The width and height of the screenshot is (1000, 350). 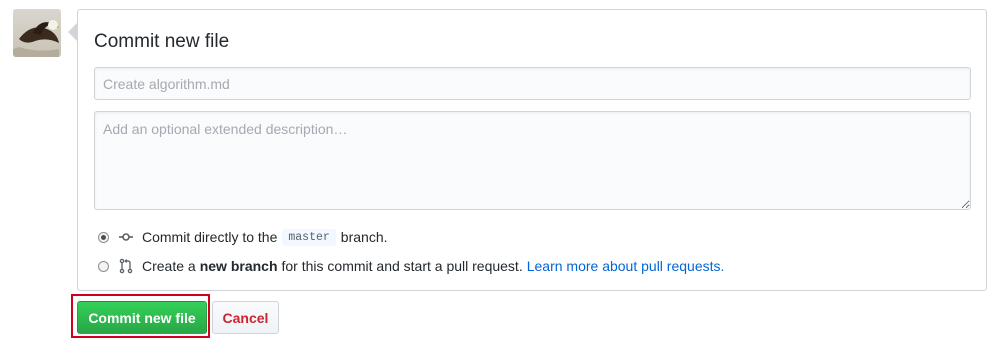 I want to click on panel-caret, so click(x=72, y=32).